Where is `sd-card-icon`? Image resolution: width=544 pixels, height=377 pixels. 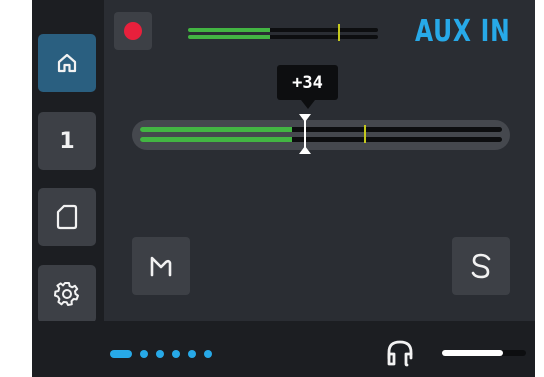
sd-card-icon is located at coordinates (67, 217).